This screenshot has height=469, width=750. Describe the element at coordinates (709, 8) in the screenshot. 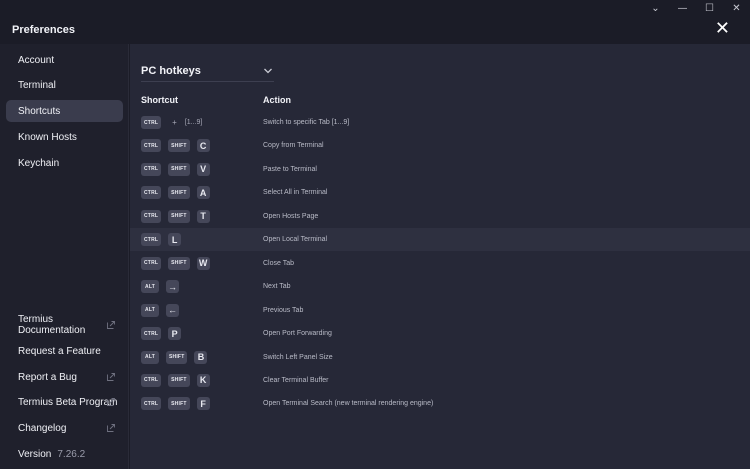

I see `maximize-icon: ☐` at that location.